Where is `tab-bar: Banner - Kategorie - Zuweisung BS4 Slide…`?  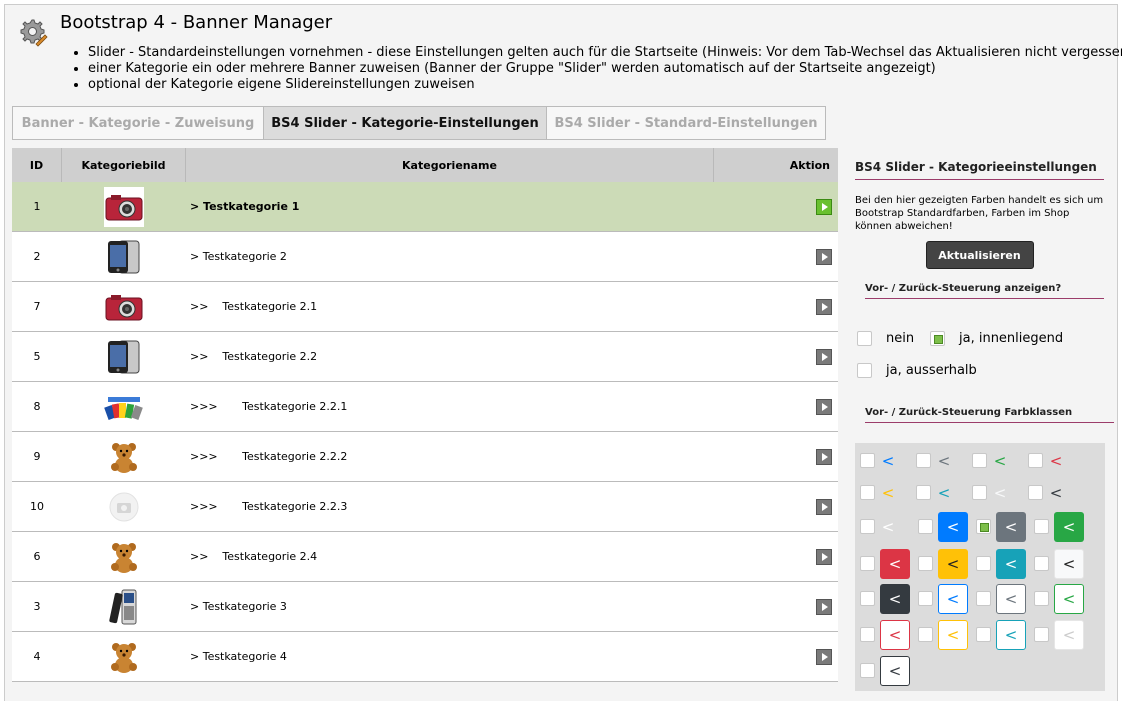 tab-bar: Banner - Kategorie - Zuweisung BS4 Slide… is located at coordinates (419, 123).